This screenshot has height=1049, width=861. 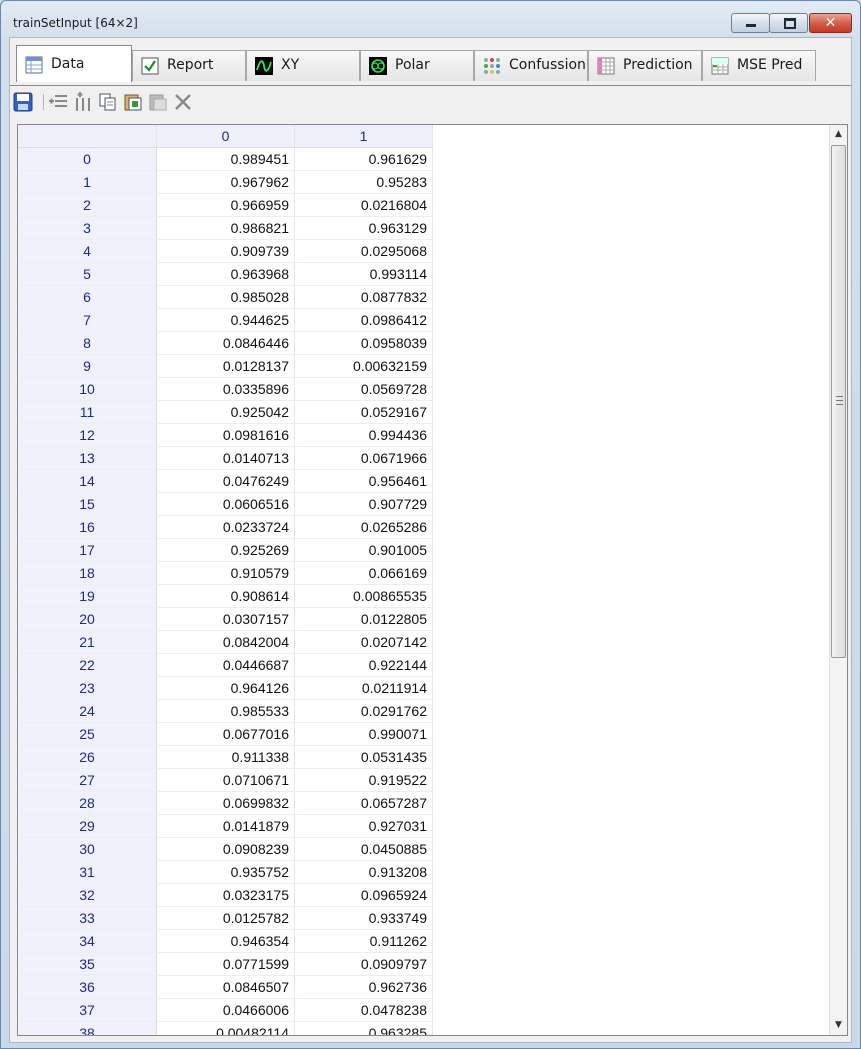 I want to click on table-row: 25 0.0677016 0.990071, so click(x=225, y=734).